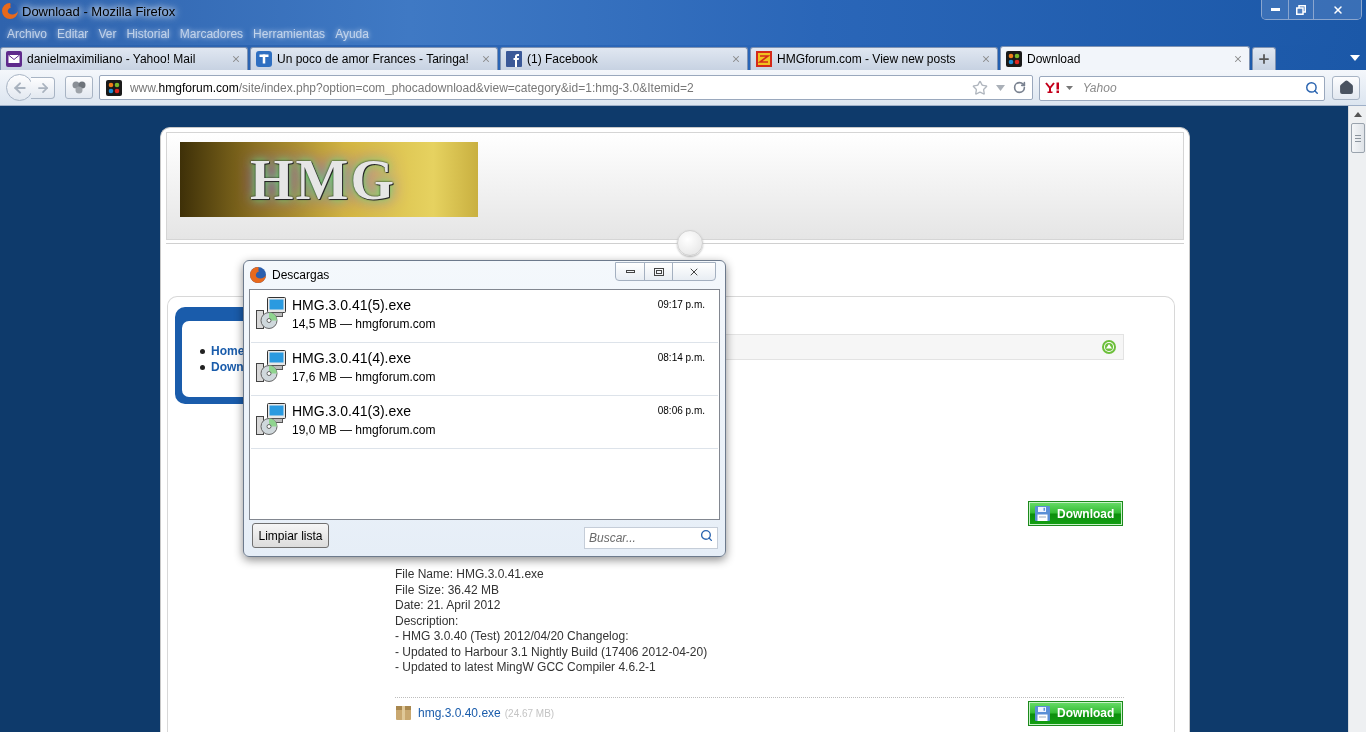  What do you see at coordinates (529, 713) in the screenshot?
I see `file-size-text: (24.67 MB)` at bounding box center [529, 713].